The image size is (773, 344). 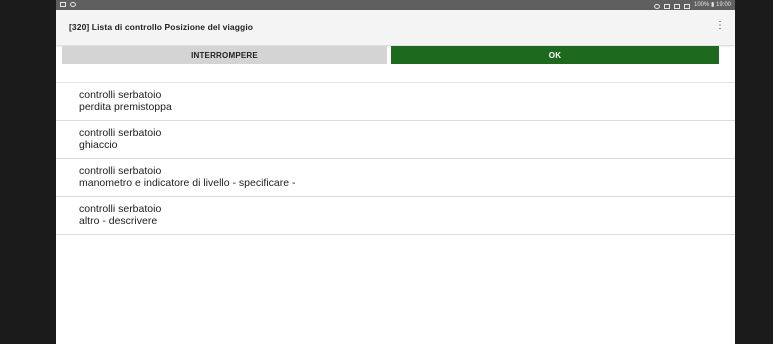 I want to click on item-description: ghiaccio, so click(x=98, y=144).